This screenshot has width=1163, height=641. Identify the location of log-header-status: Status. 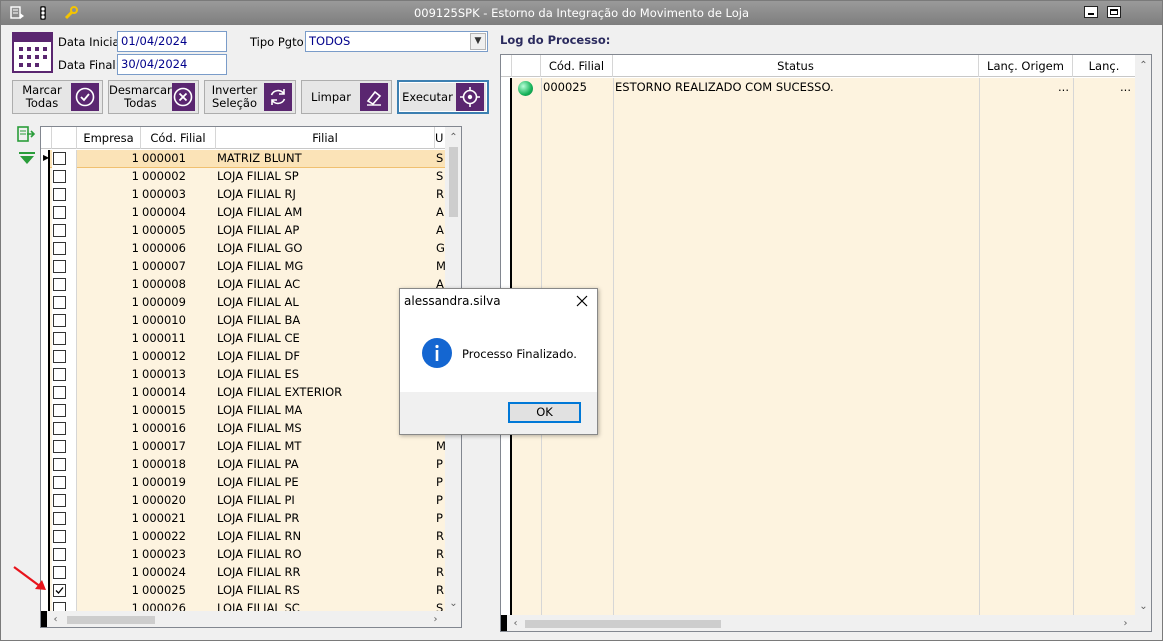
(796, 66).